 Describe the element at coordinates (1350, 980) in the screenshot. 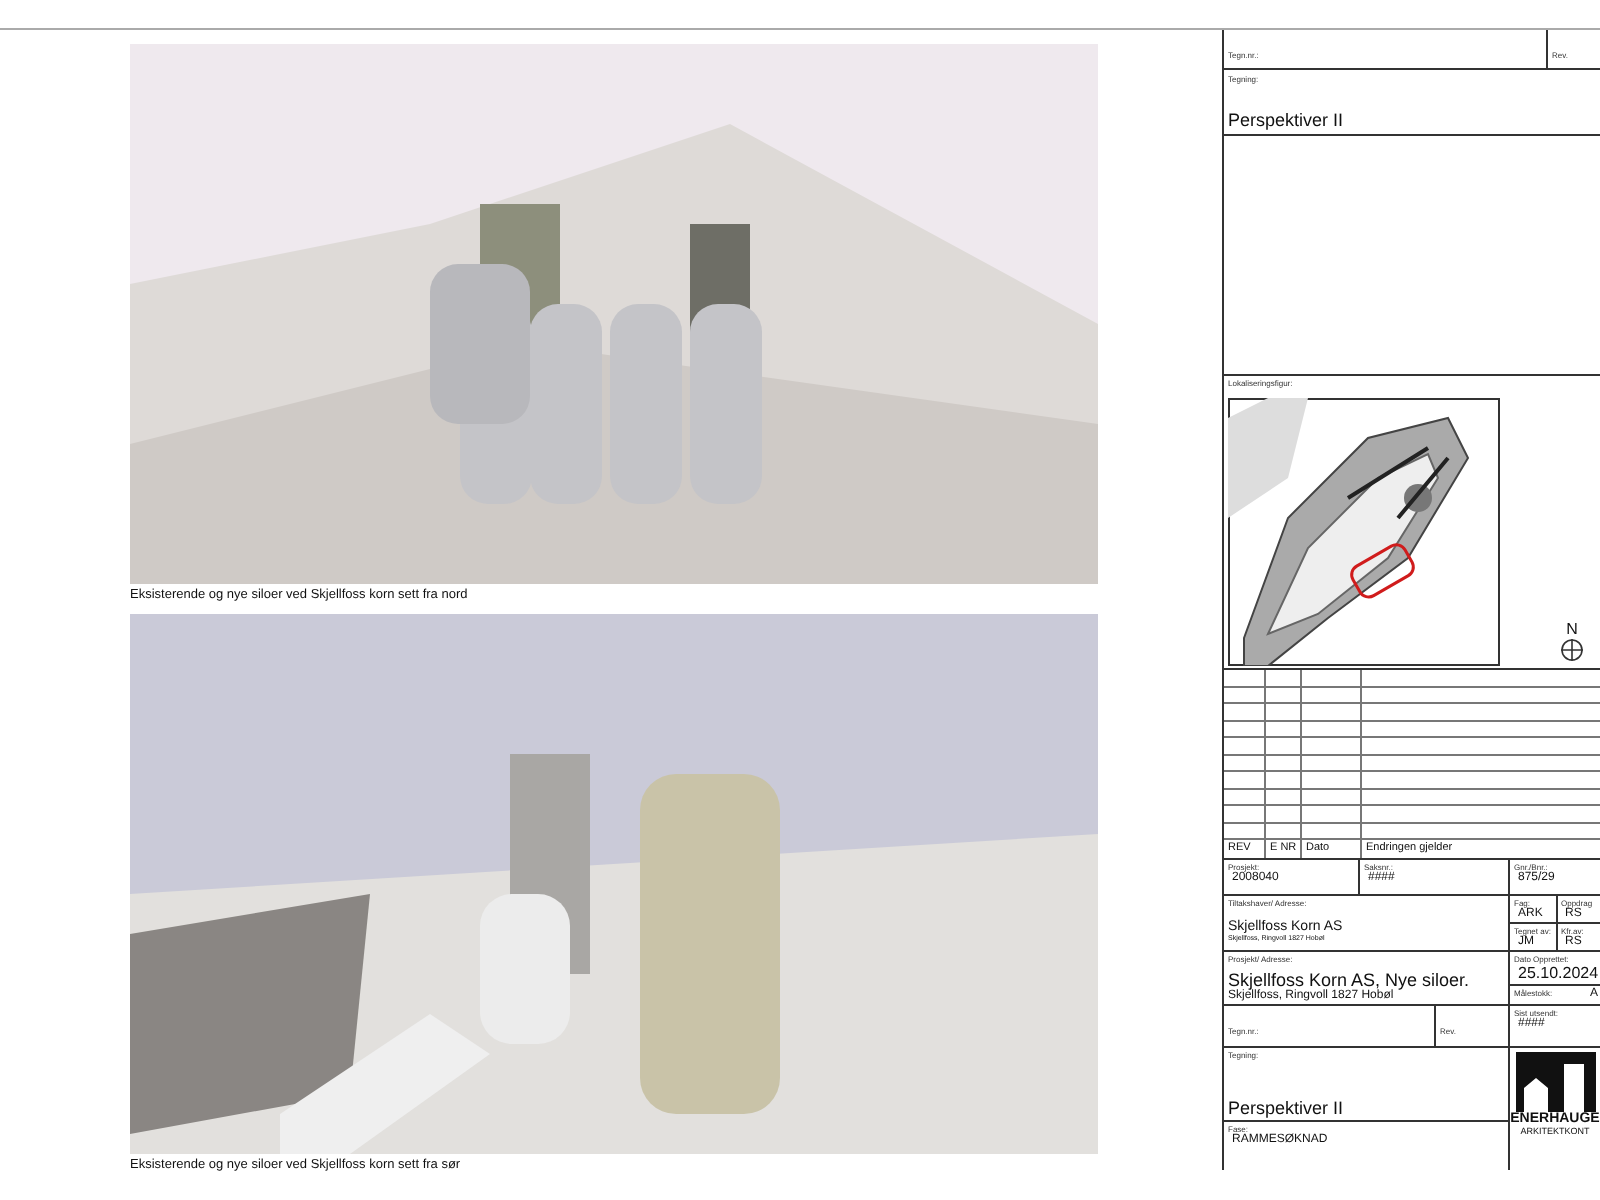

I see `project-name: Skjellfoss Korn AS, Nye siloer.` at that location.